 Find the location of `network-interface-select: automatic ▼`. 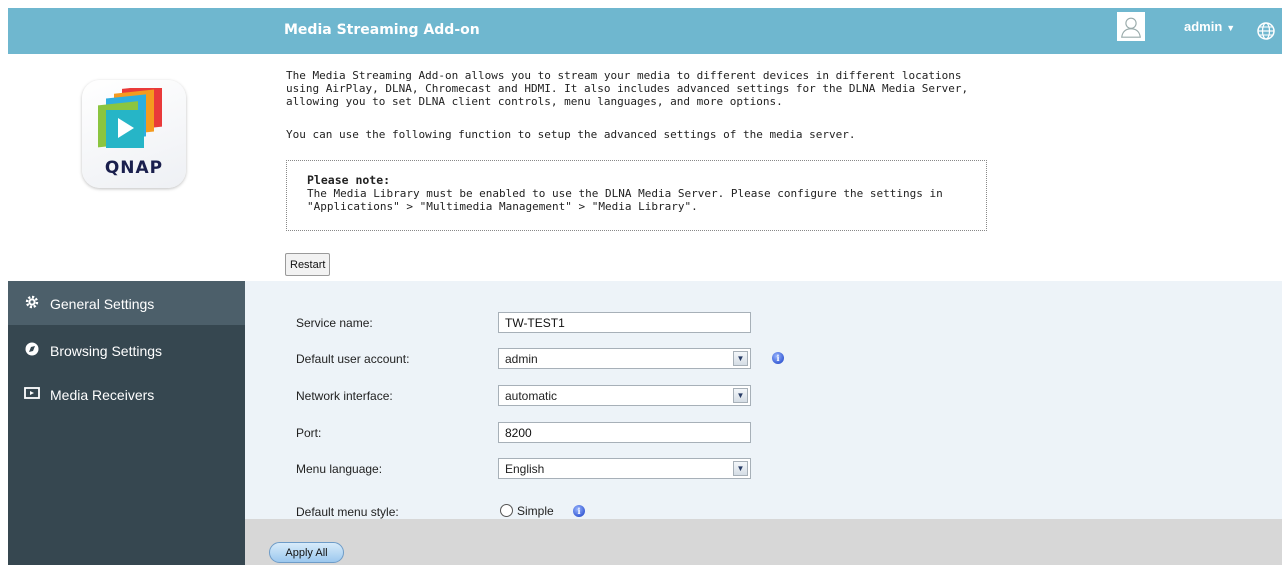

network-interface-select: automatic ▼ is located at coordinates (624, 395).